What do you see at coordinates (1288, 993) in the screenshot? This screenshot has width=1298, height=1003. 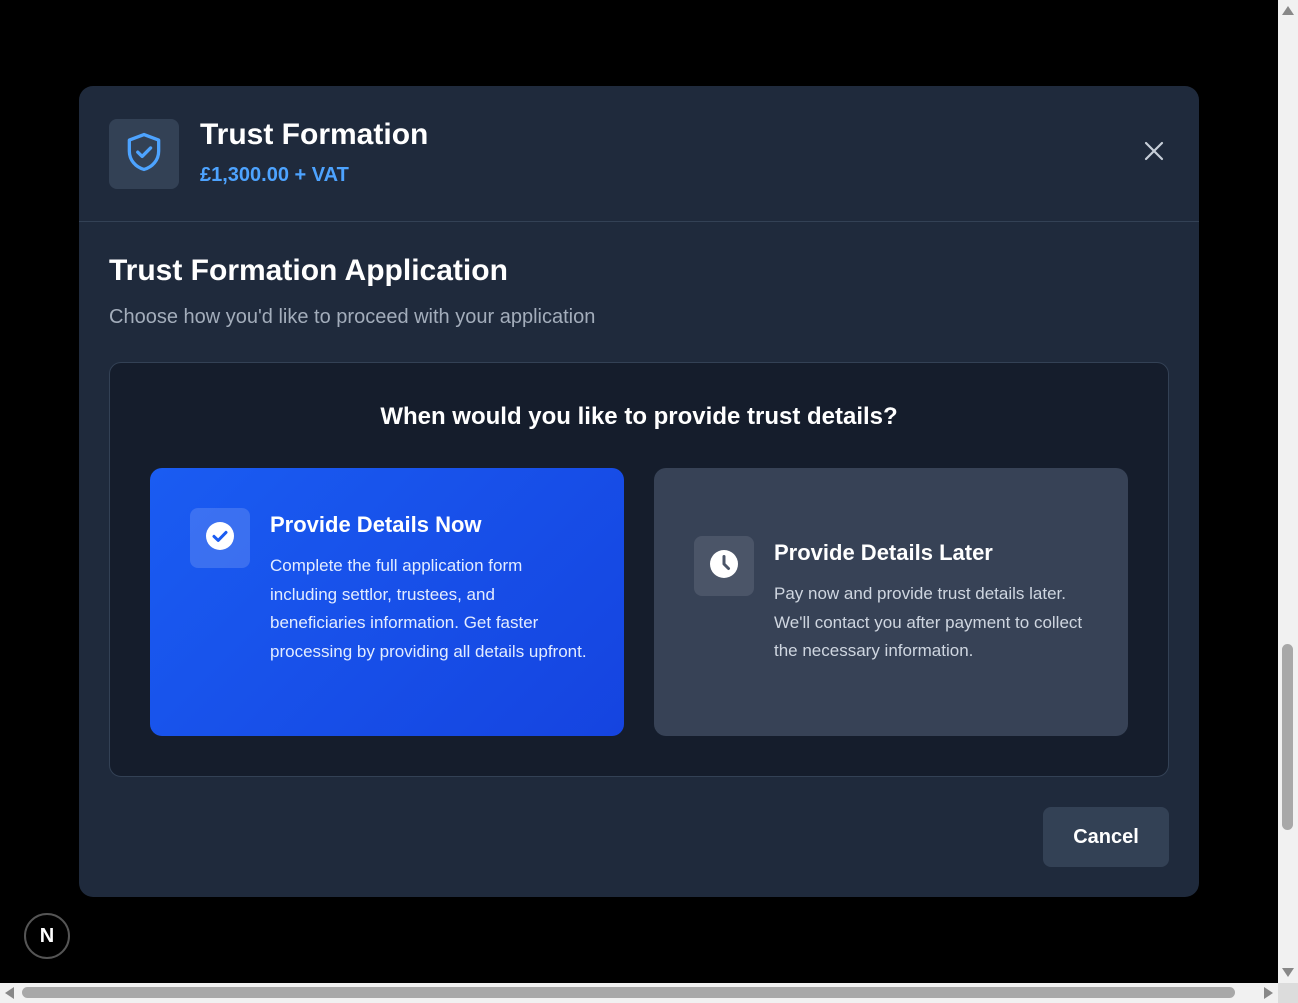 I see `scrollbar-corner` at bounding box center [1288, 993].